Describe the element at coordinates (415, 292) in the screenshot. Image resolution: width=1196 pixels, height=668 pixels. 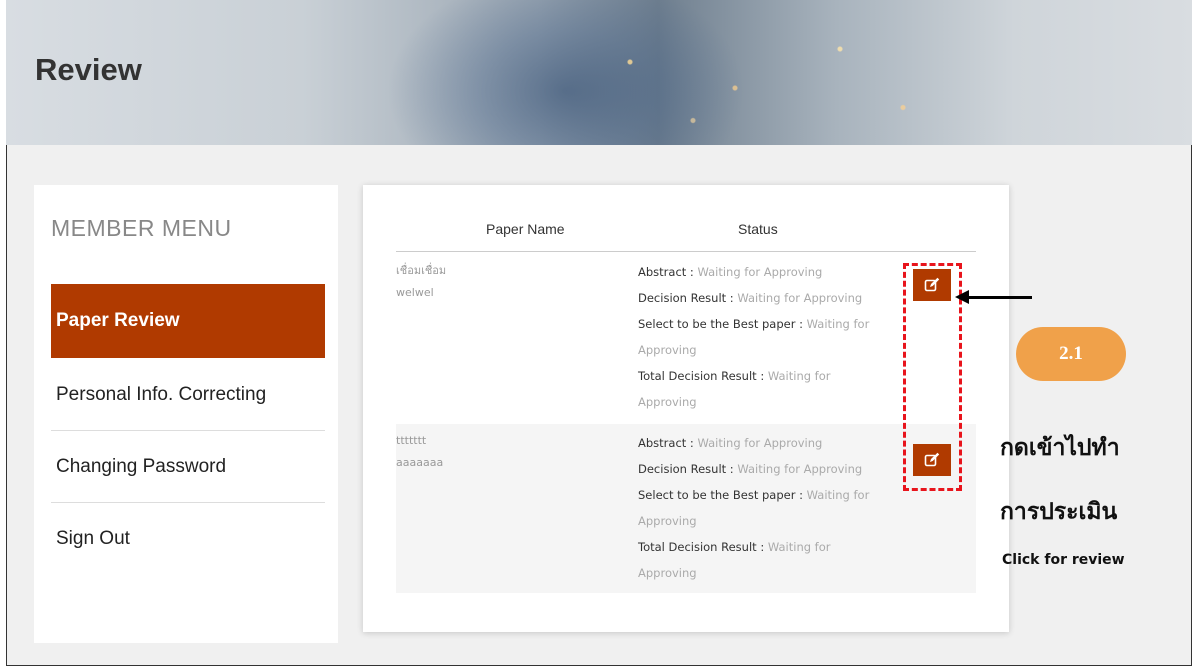
I see `paper-name-line: welwel` at that location.